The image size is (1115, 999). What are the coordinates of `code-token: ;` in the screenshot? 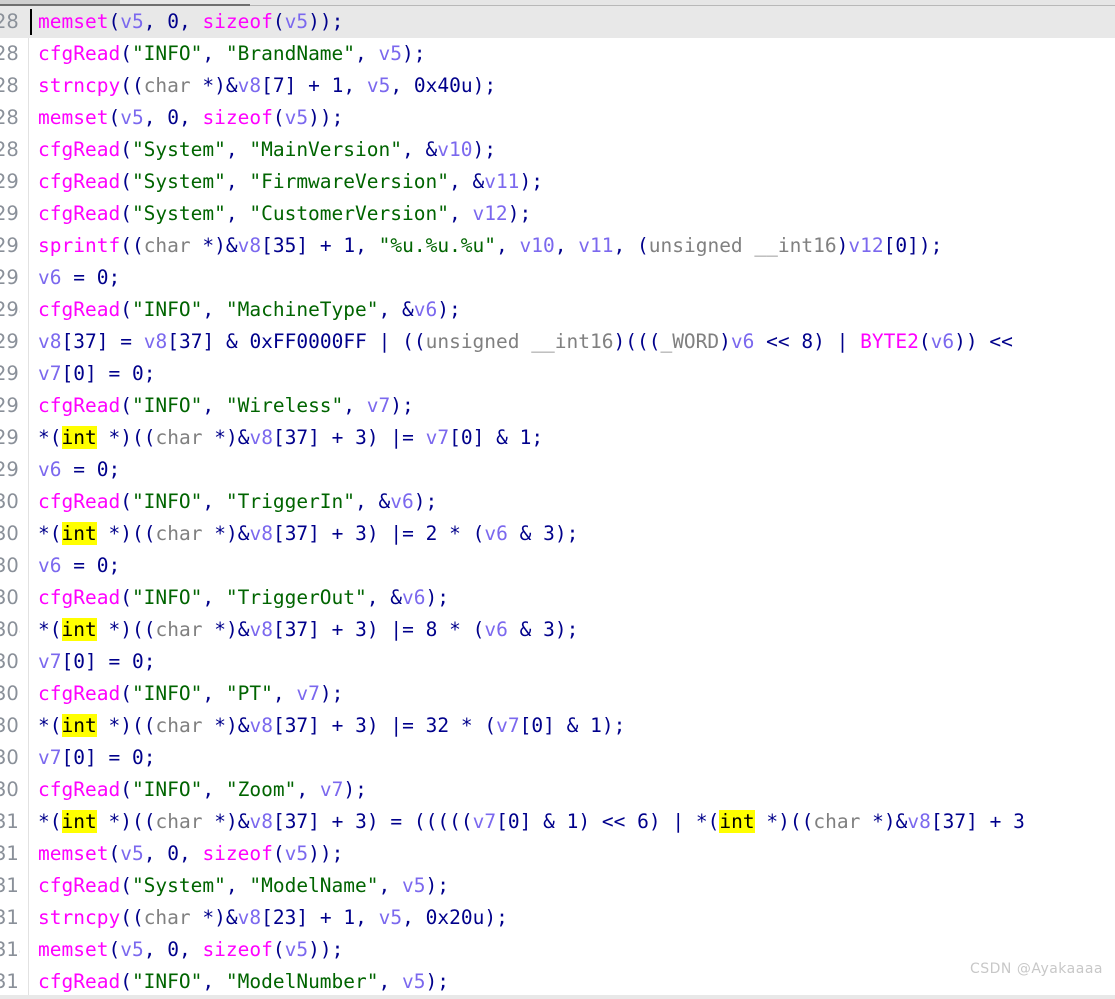 It's located at (619, 725).